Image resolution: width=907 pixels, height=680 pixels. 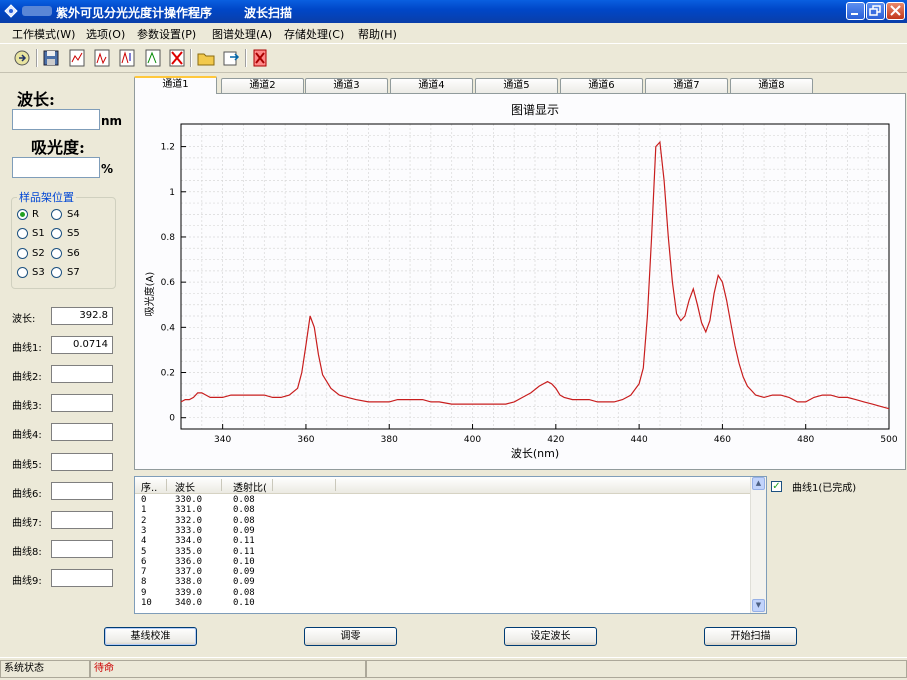 What do you see at coordinates (82, 462) in the screenshot?
I see `readout-value-curve5` at bounding box center [82, 462].